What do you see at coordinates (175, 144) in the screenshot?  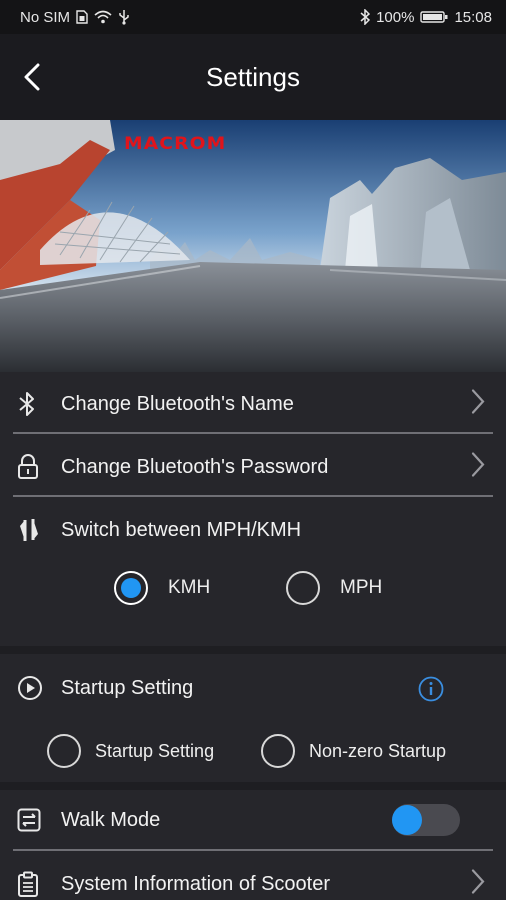 I see `brand-logo: MACROM` at bounding box center [175, 144].